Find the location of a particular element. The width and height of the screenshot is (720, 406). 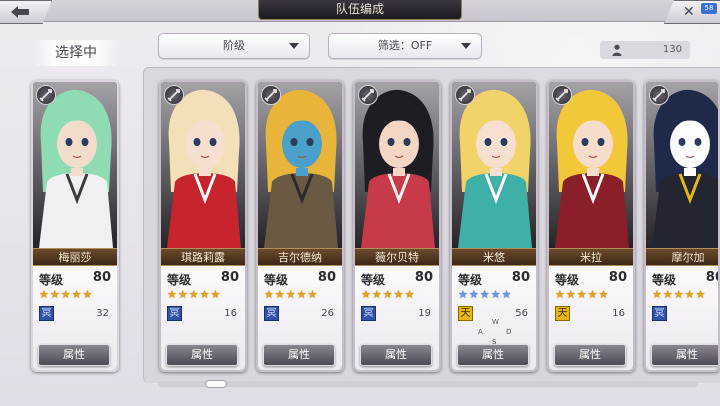

element-value: 19 is located at coordinates (424, 313).